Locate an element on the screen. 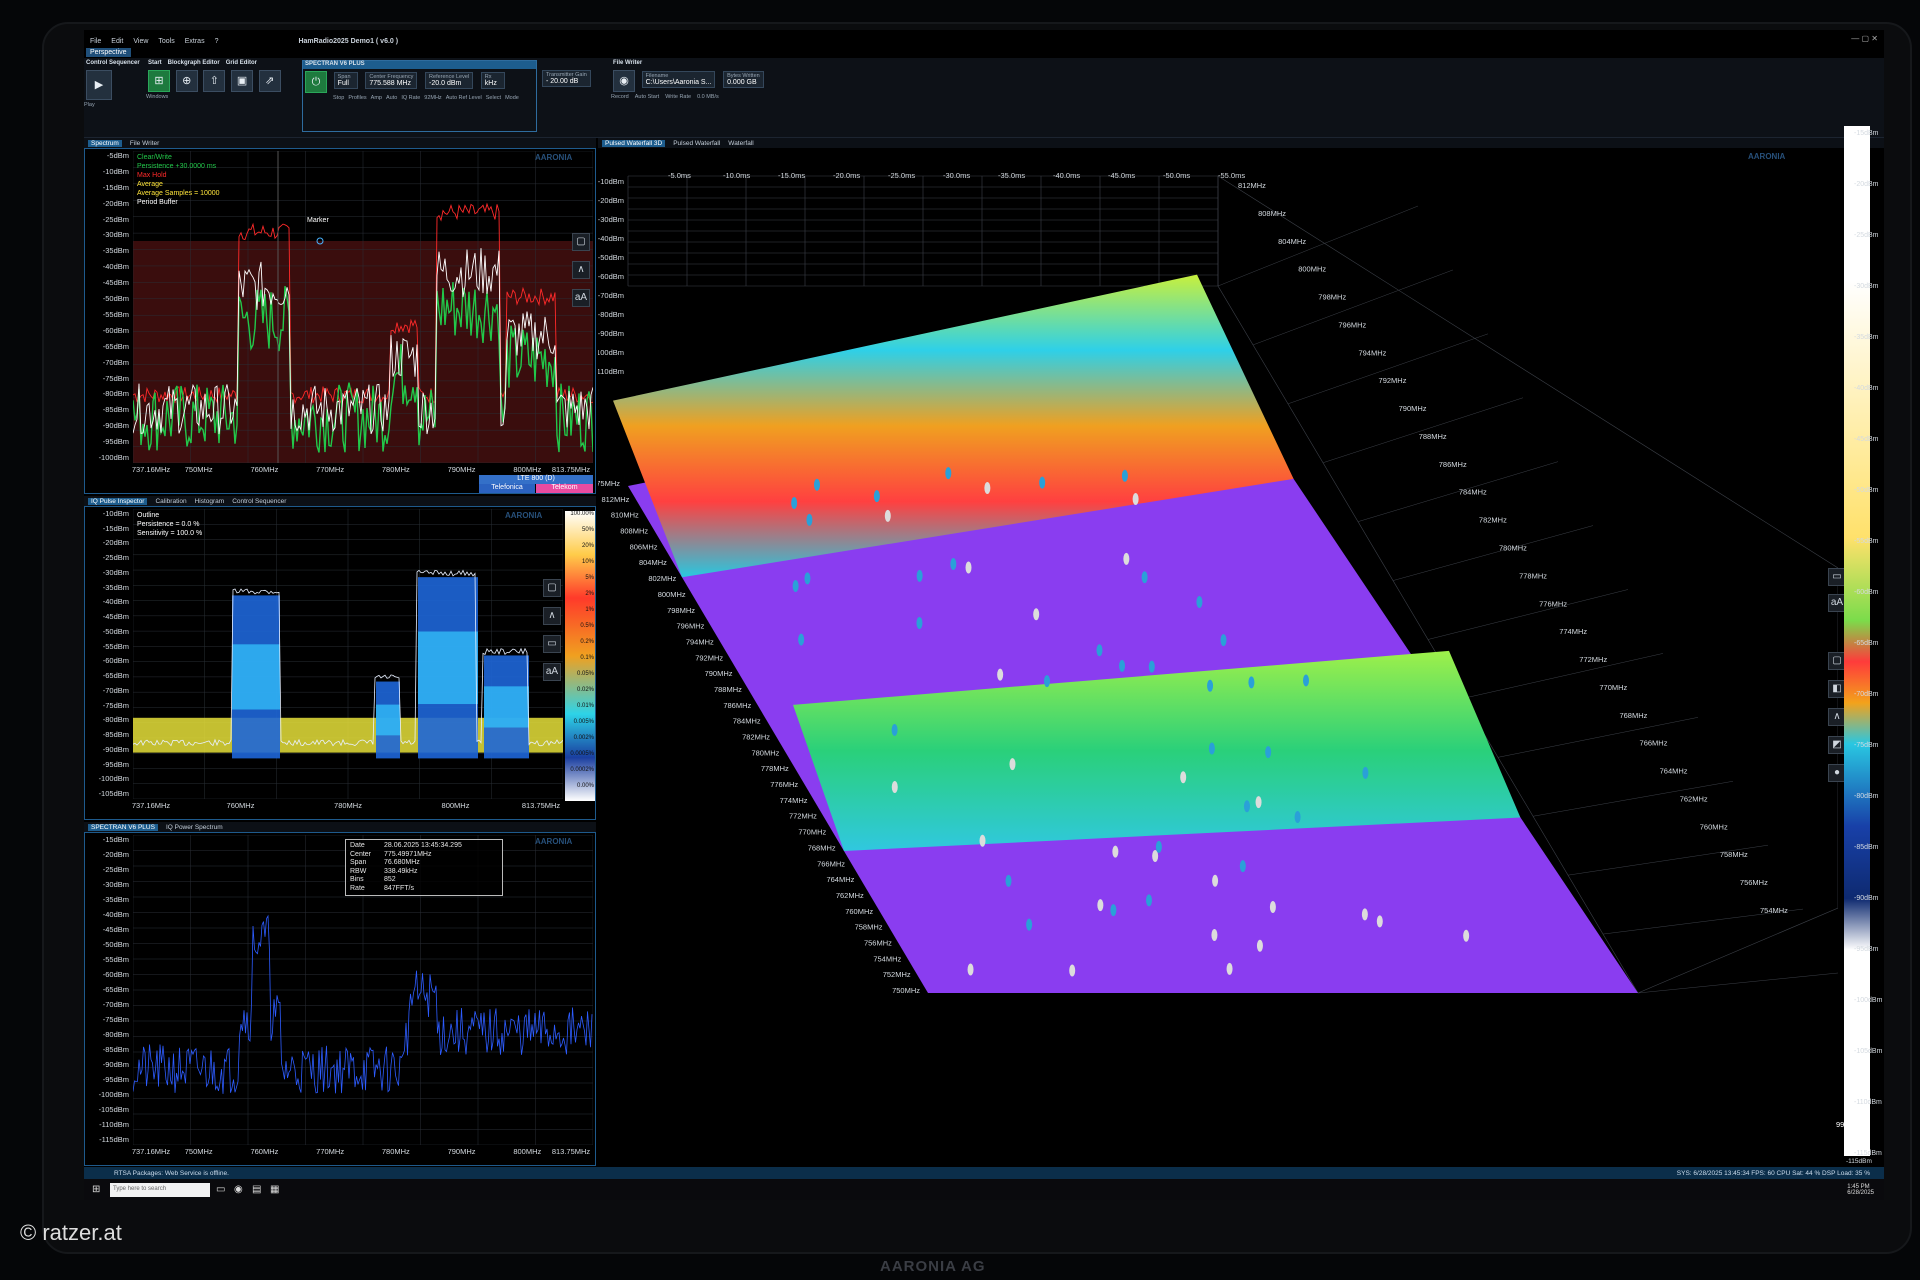 The height and width of the screenshot is (1280, 1920). aaronia-logo: AARONIA is located at coordinates (554, 841).